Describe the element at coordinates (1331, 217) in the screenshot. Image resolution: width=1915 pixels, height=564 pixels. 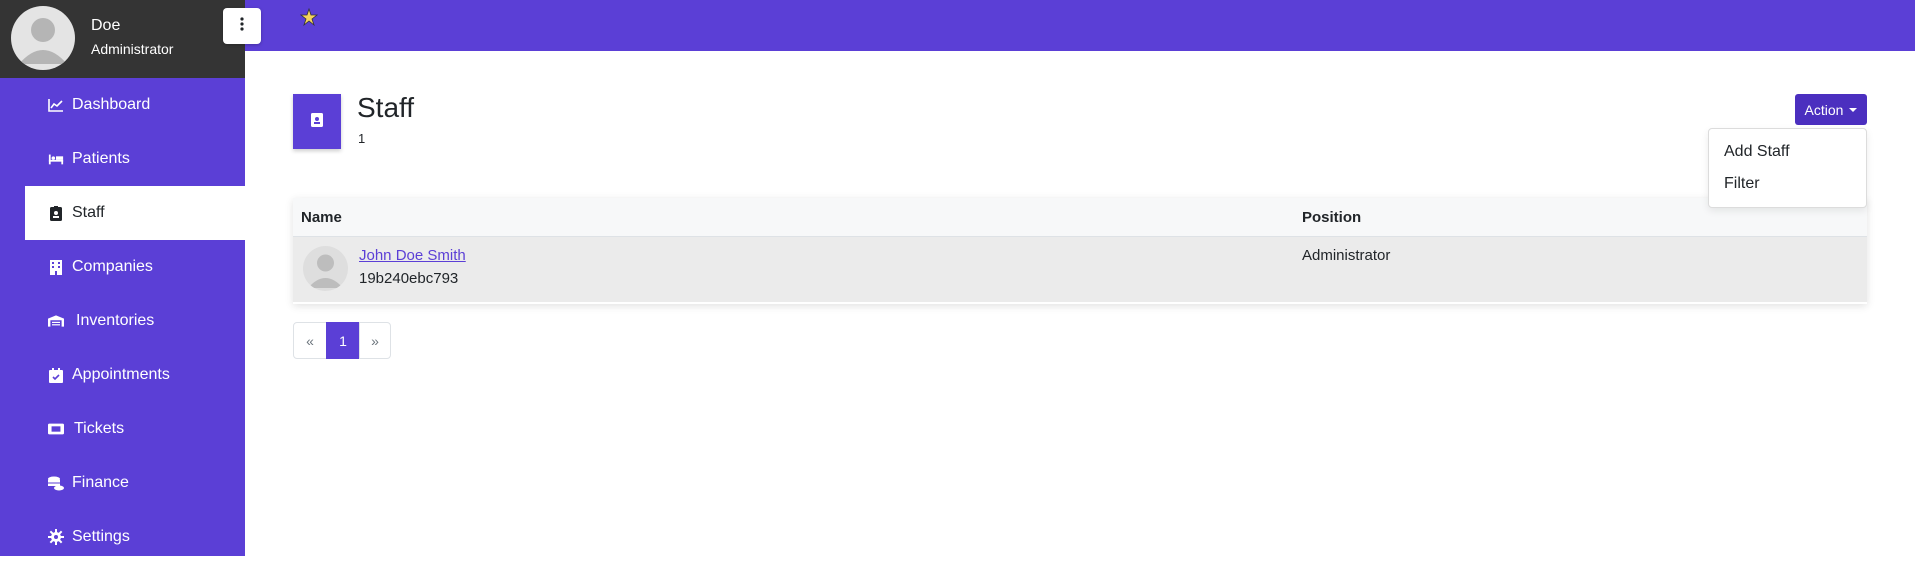
I see `column-header-position: Position` at that location.